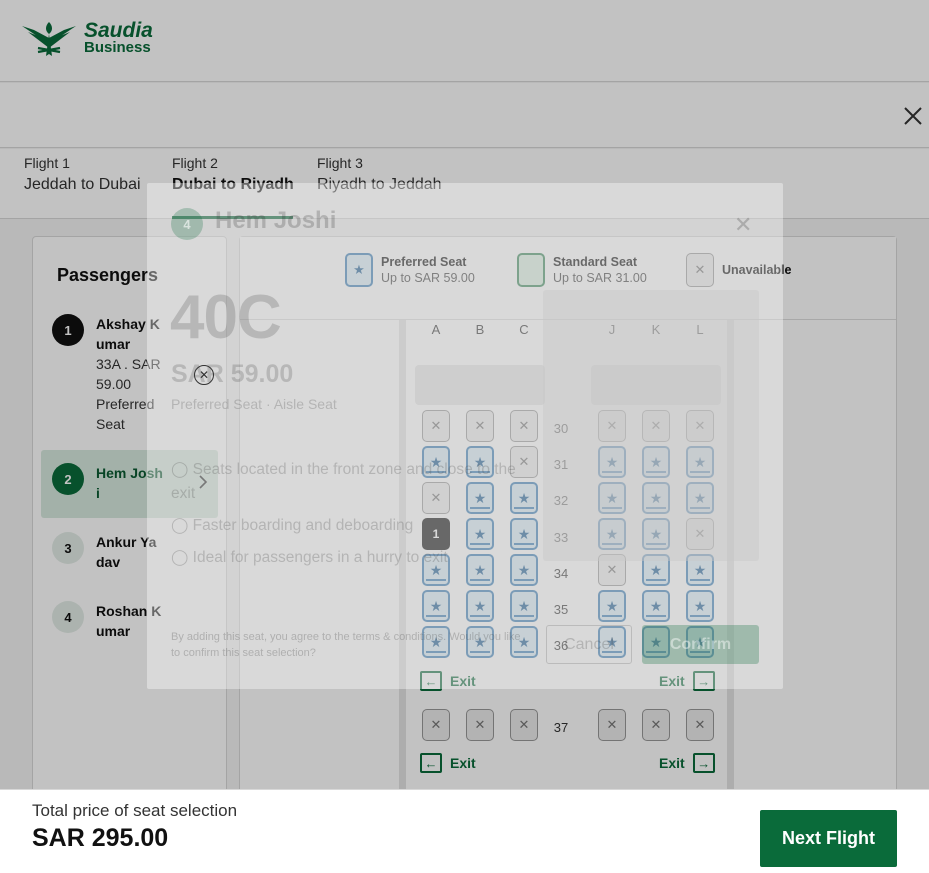 The width and height of the screenshot is (929, 873). Describe the element at coordinates (117, 47) in the screenshot. I see `brand-sub: Business` at that location.